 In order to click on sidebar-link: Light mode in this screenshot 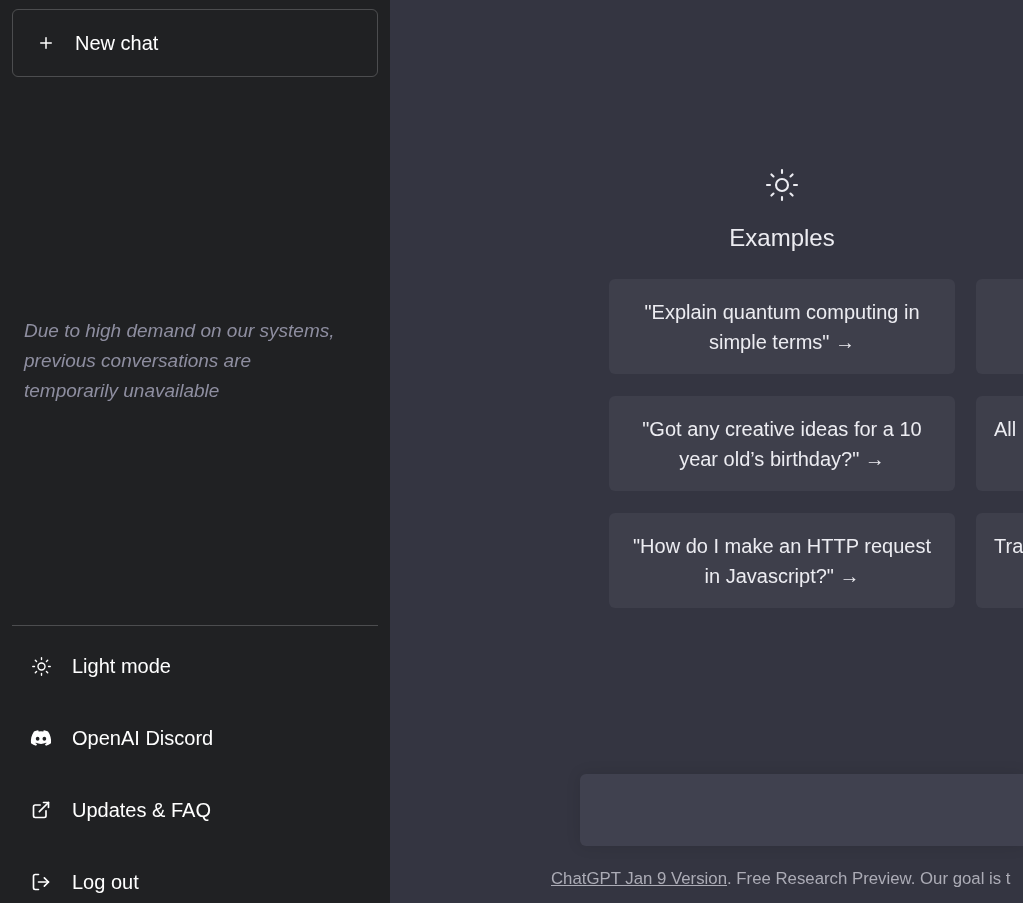, I will do `click(195, 666)`.